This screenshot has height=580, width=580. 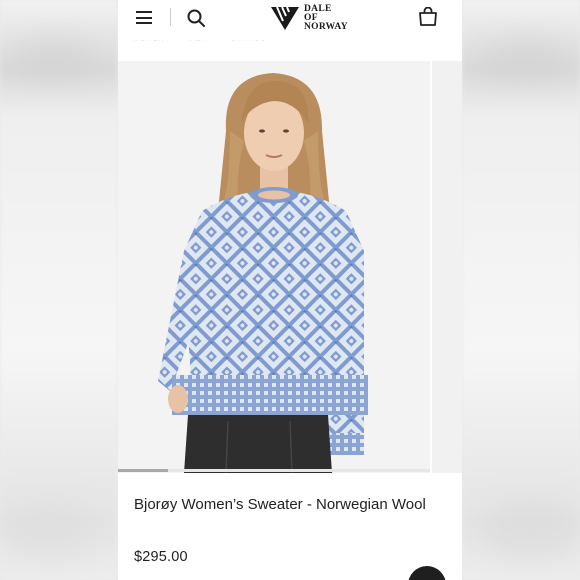 I want to click on gallery-progress-fill, so click(x=143, y=470).